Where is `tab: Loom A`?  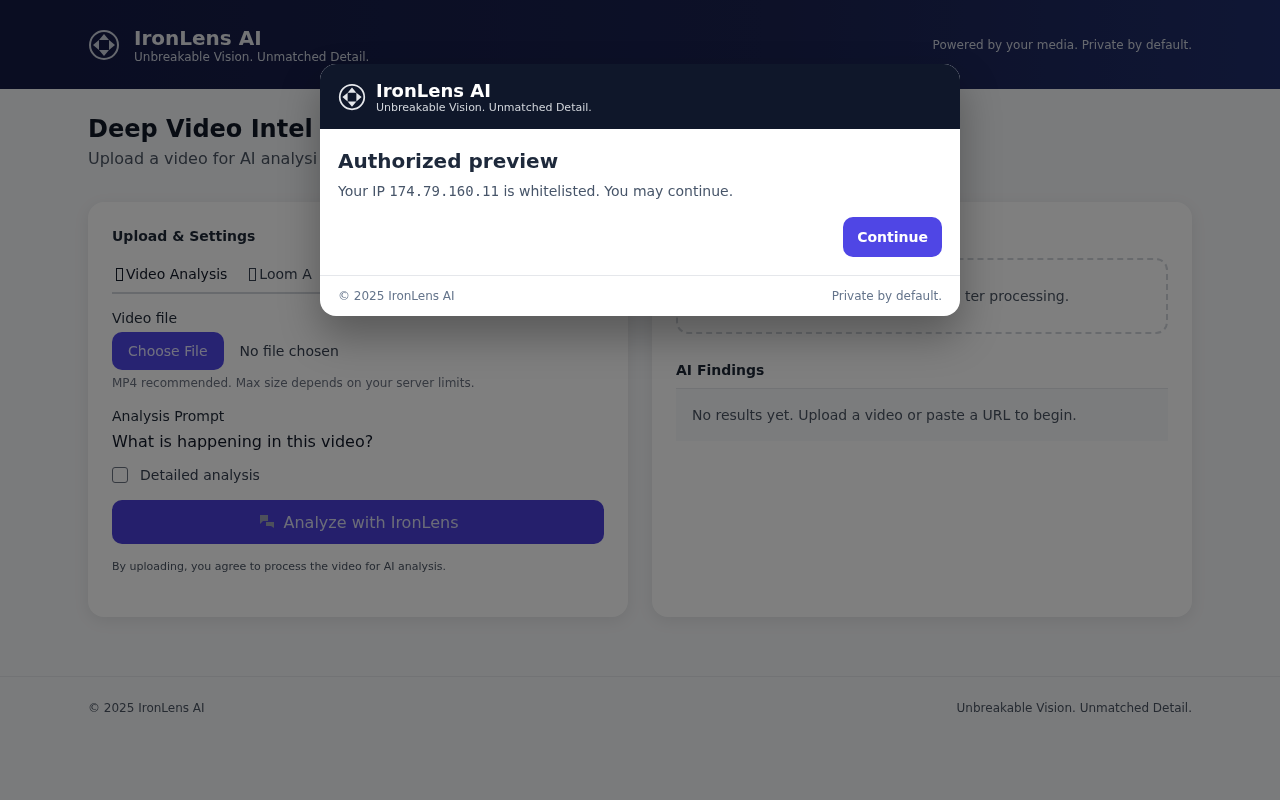
tab: Loom A is located at coordinates (280, 277).